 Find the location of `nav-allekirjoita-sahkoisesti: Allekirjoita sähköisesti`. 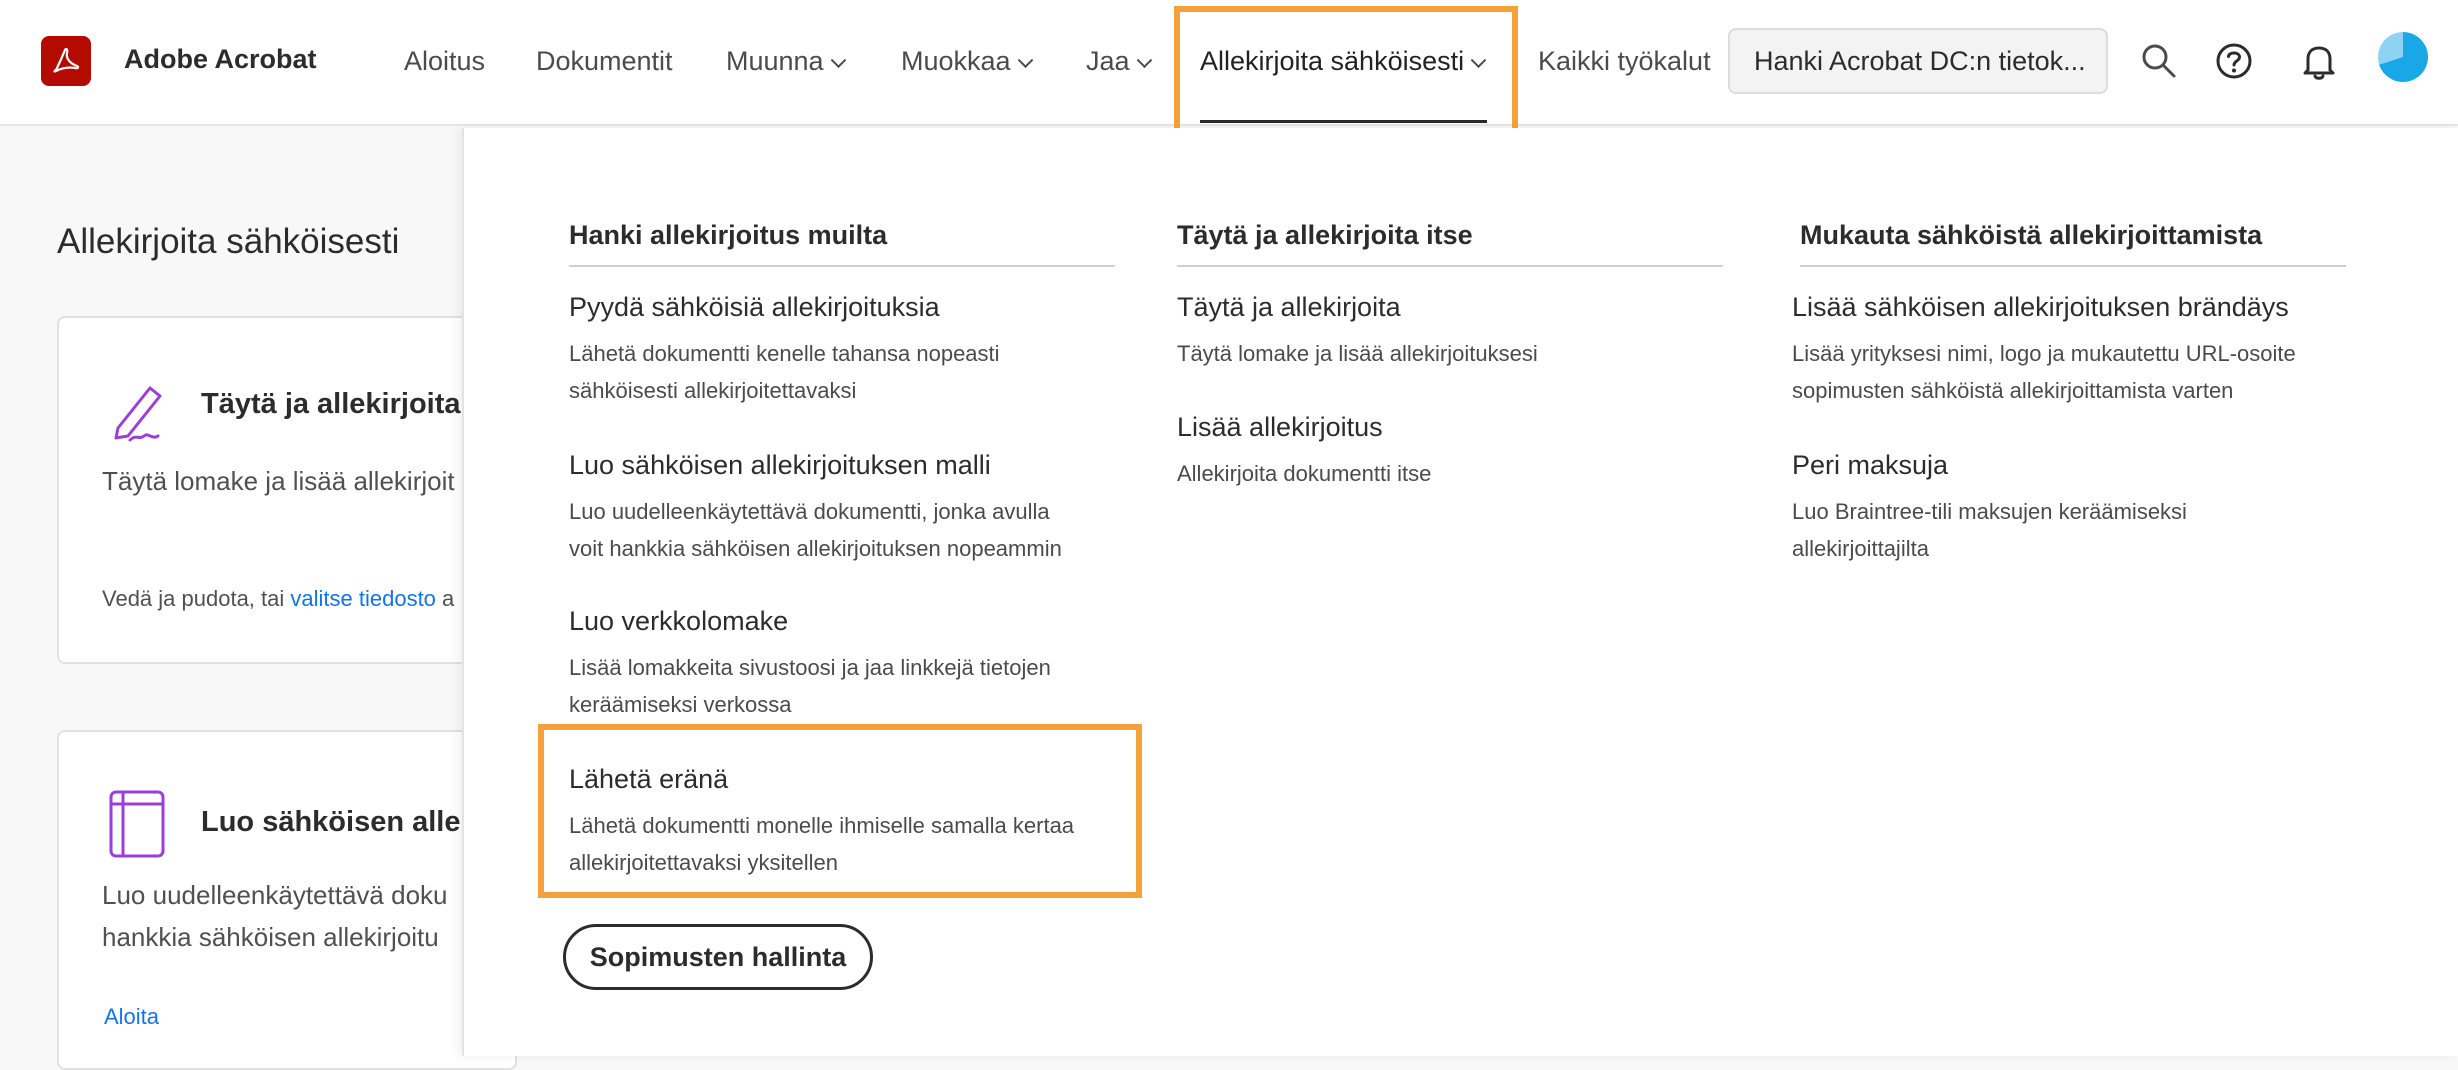

nav-allekirjoita-sahkoisesti: Allekirjoita sähköisesti is located at coordinates (1343, 61).